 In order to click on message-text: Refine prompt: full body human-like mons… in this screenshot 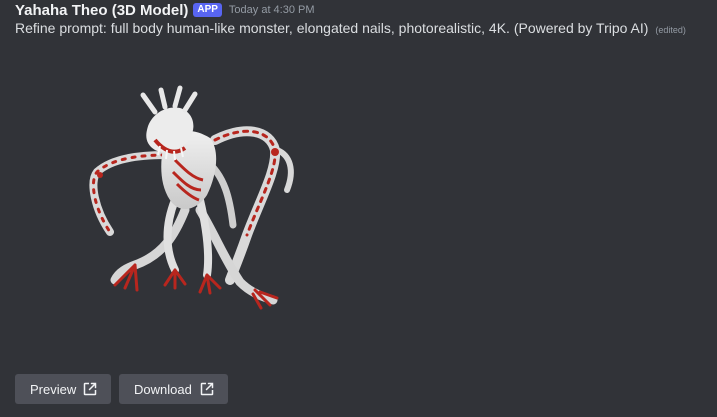, I will do `click(332, 28)`.